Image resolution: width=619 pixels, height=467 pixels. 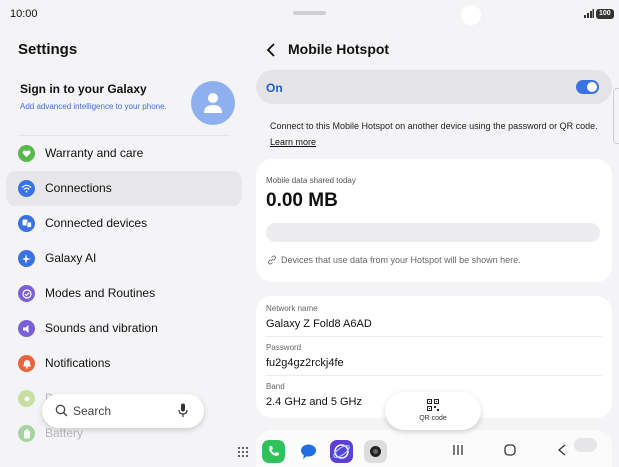 I want to click on battery-indicator: 100, so click(x=605, y=14).